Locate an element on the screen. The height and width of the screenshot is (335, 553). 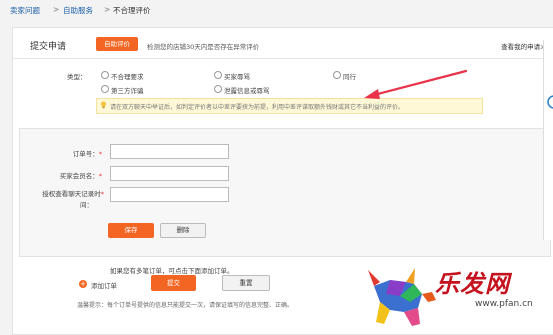
type-option-unreasonable: 不合理要求 is located at coordinates (127, 77).